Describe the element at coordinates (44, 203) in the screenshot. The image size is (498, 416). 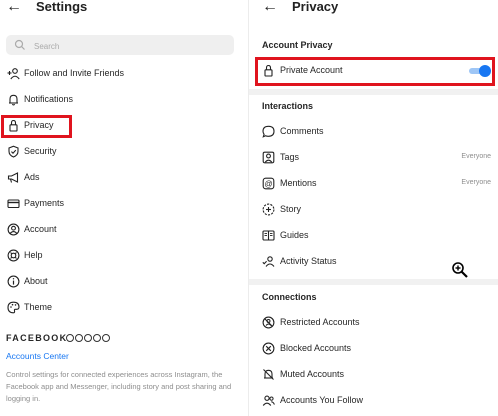
I see `menu-label: Payments` at that location.